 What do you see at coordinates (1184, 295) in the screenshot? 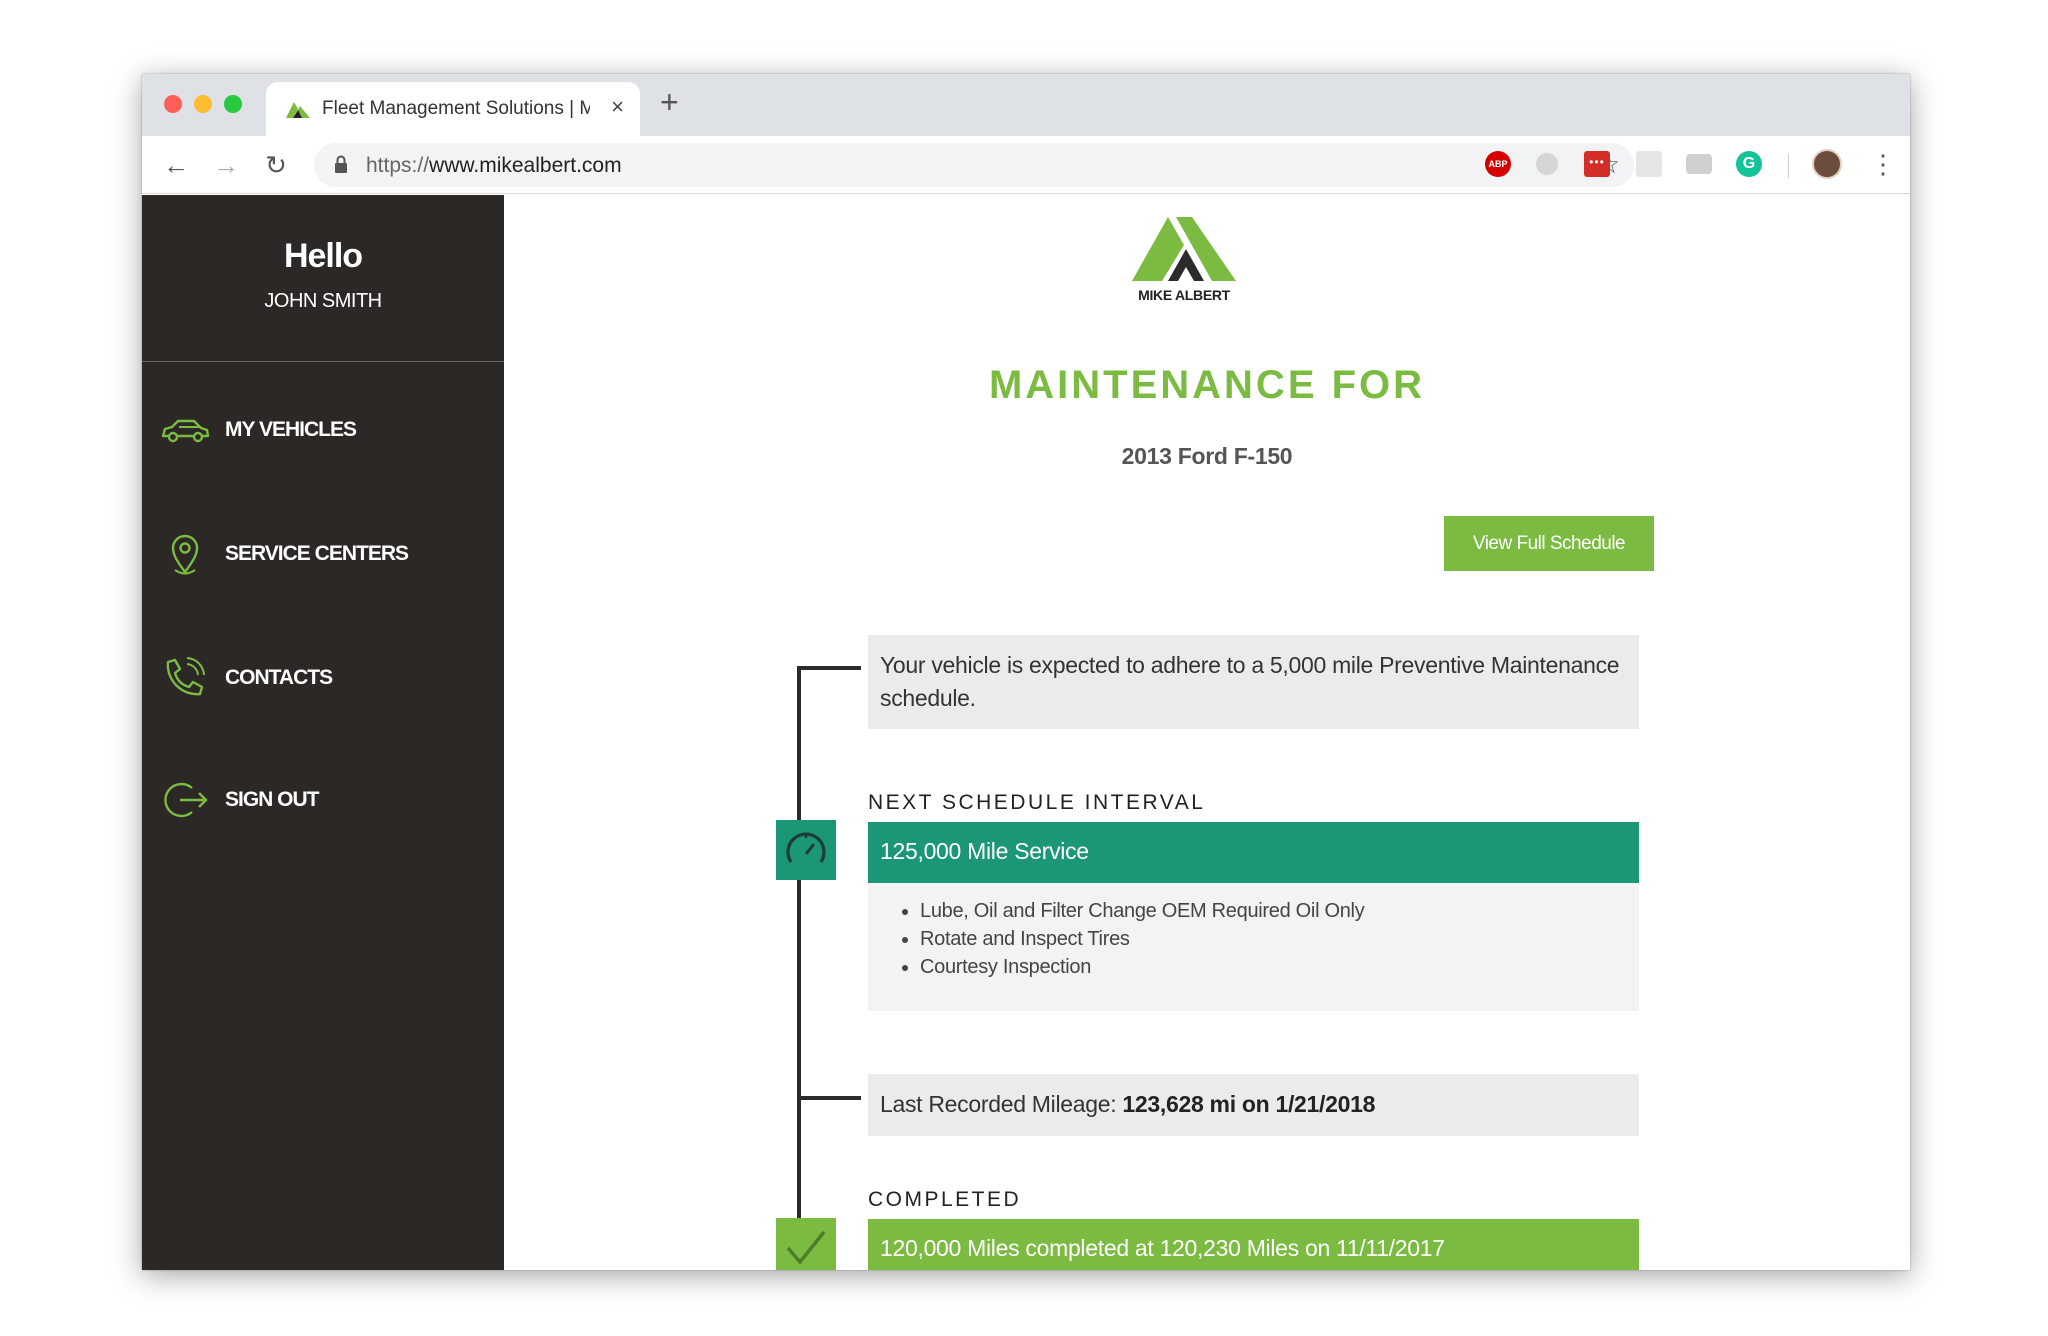
I see `logo-wordmark: MIKE ALBERT` at bounding box center [1184, 295].